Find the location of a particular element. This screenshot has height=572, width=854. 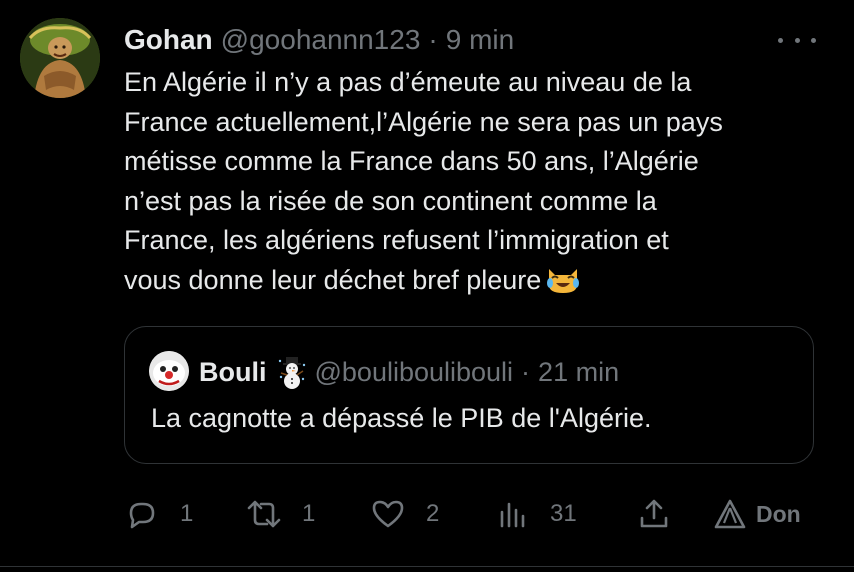

like-button: 2 is located at coordinates (404, 514).